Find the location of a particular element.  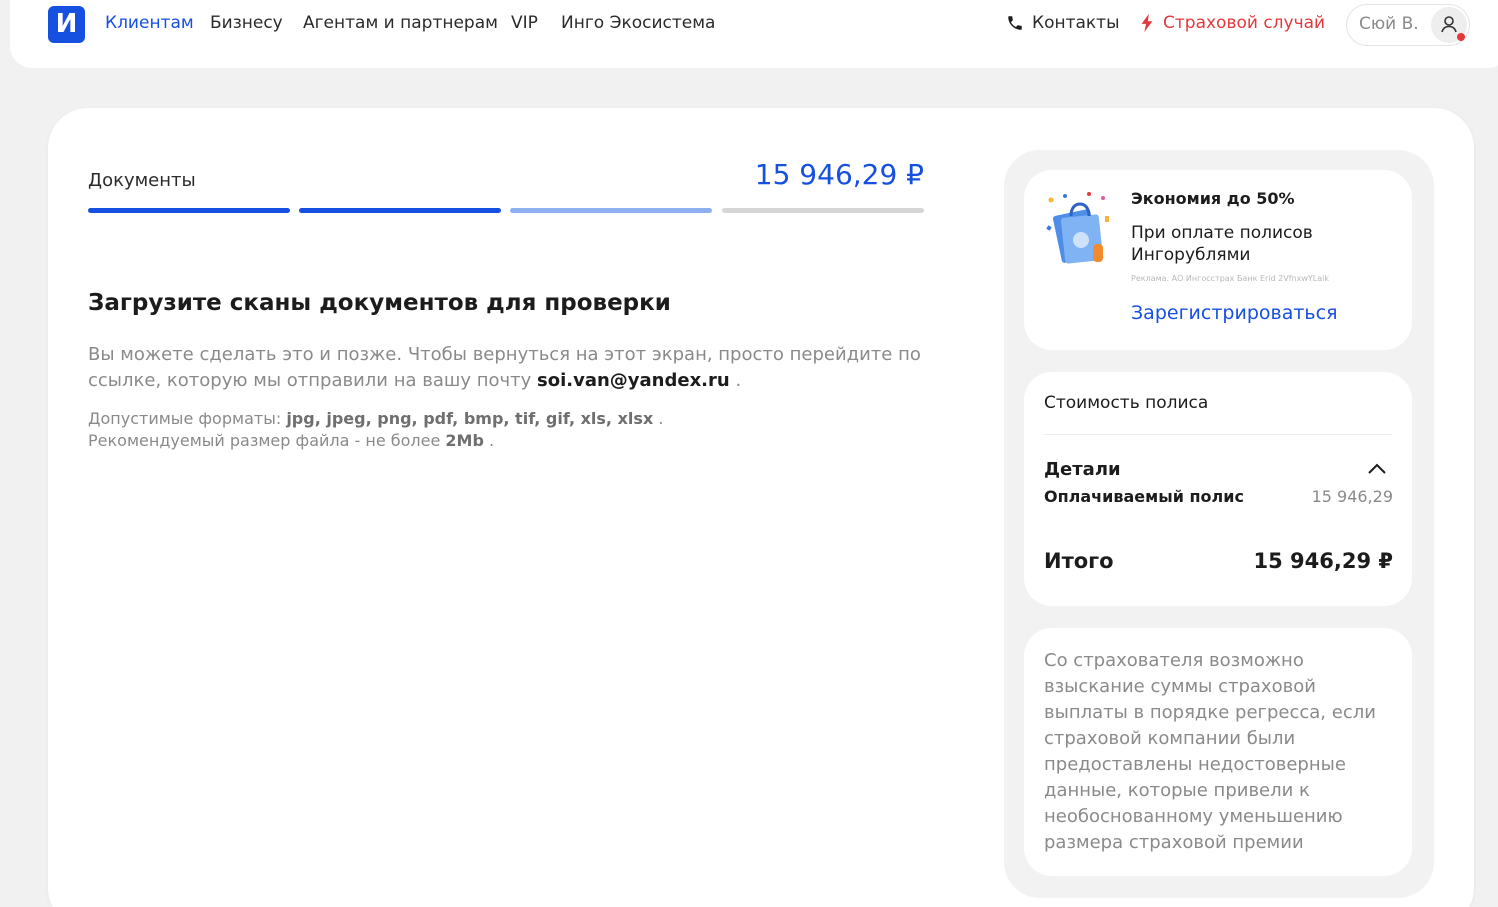

promo-text: При оплате полисов Ингорублями is located at coordinates (1222, 244).